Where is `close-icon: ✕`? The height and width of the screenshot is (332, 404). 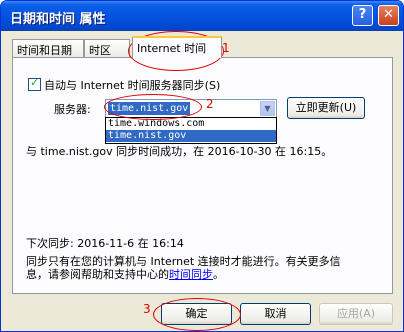
close-icon: ✕ is located at coordinates (388, 14).